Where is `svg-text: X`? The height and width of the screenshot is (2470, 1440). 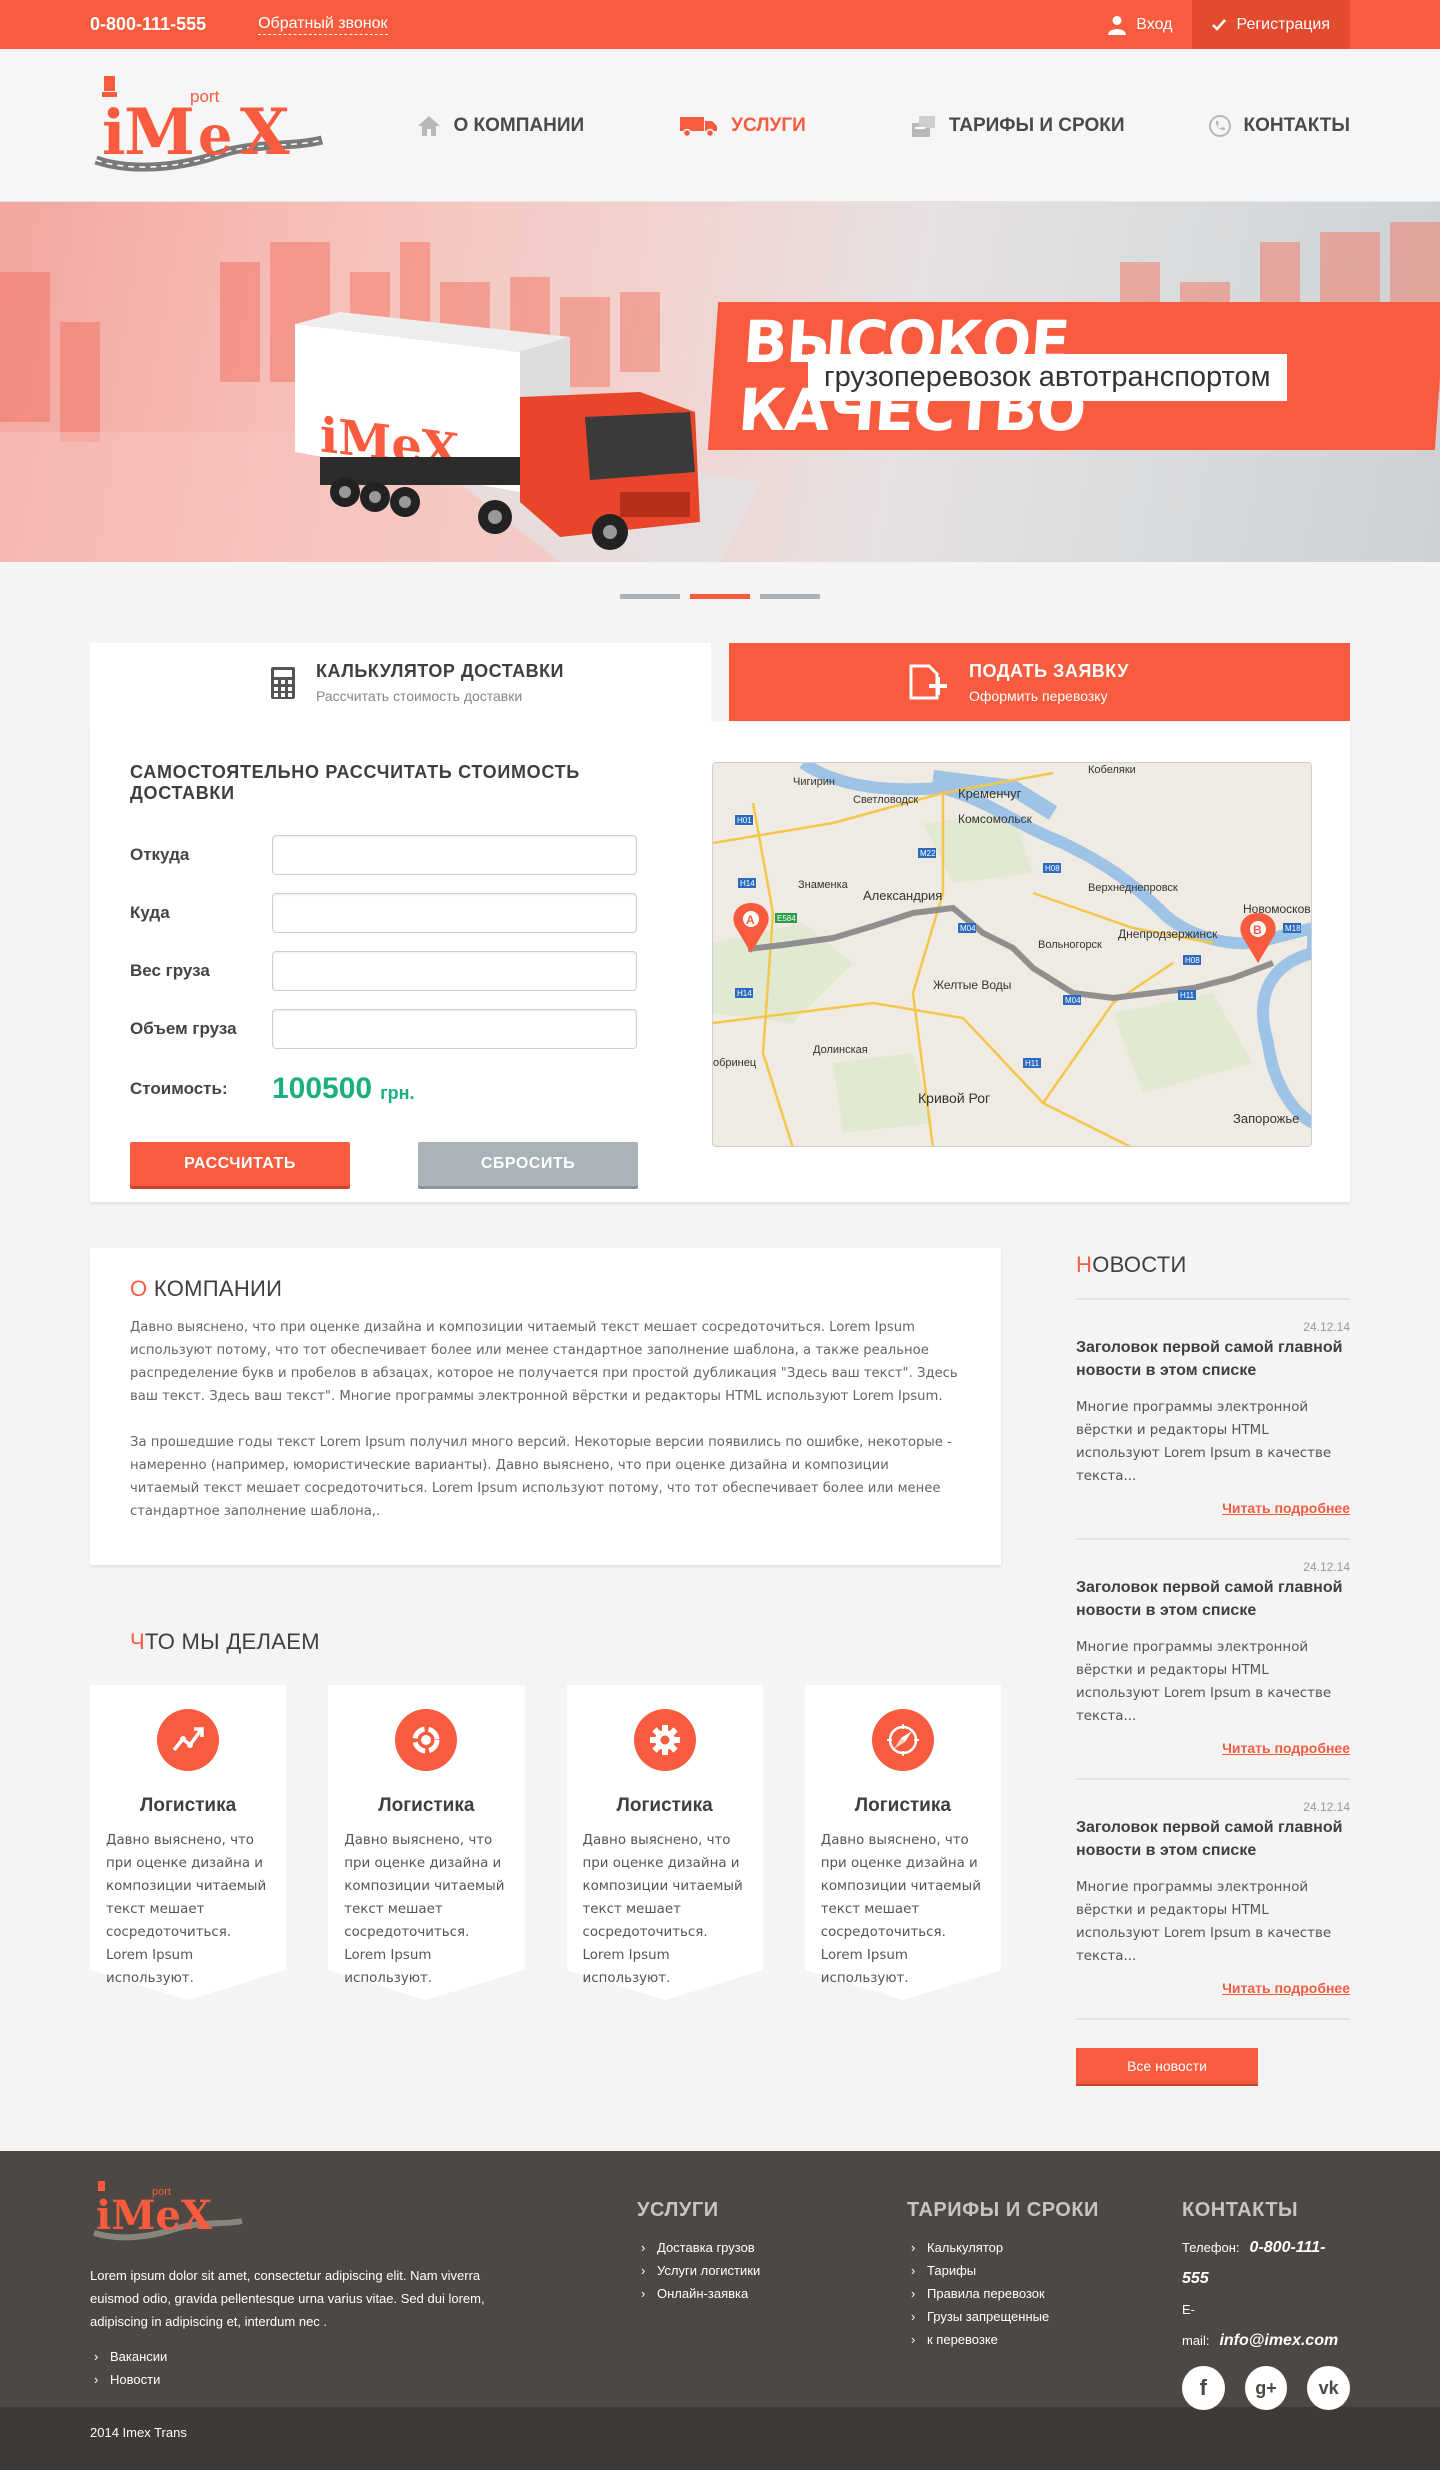 svg-text: X is located at coordinates (265, 132).